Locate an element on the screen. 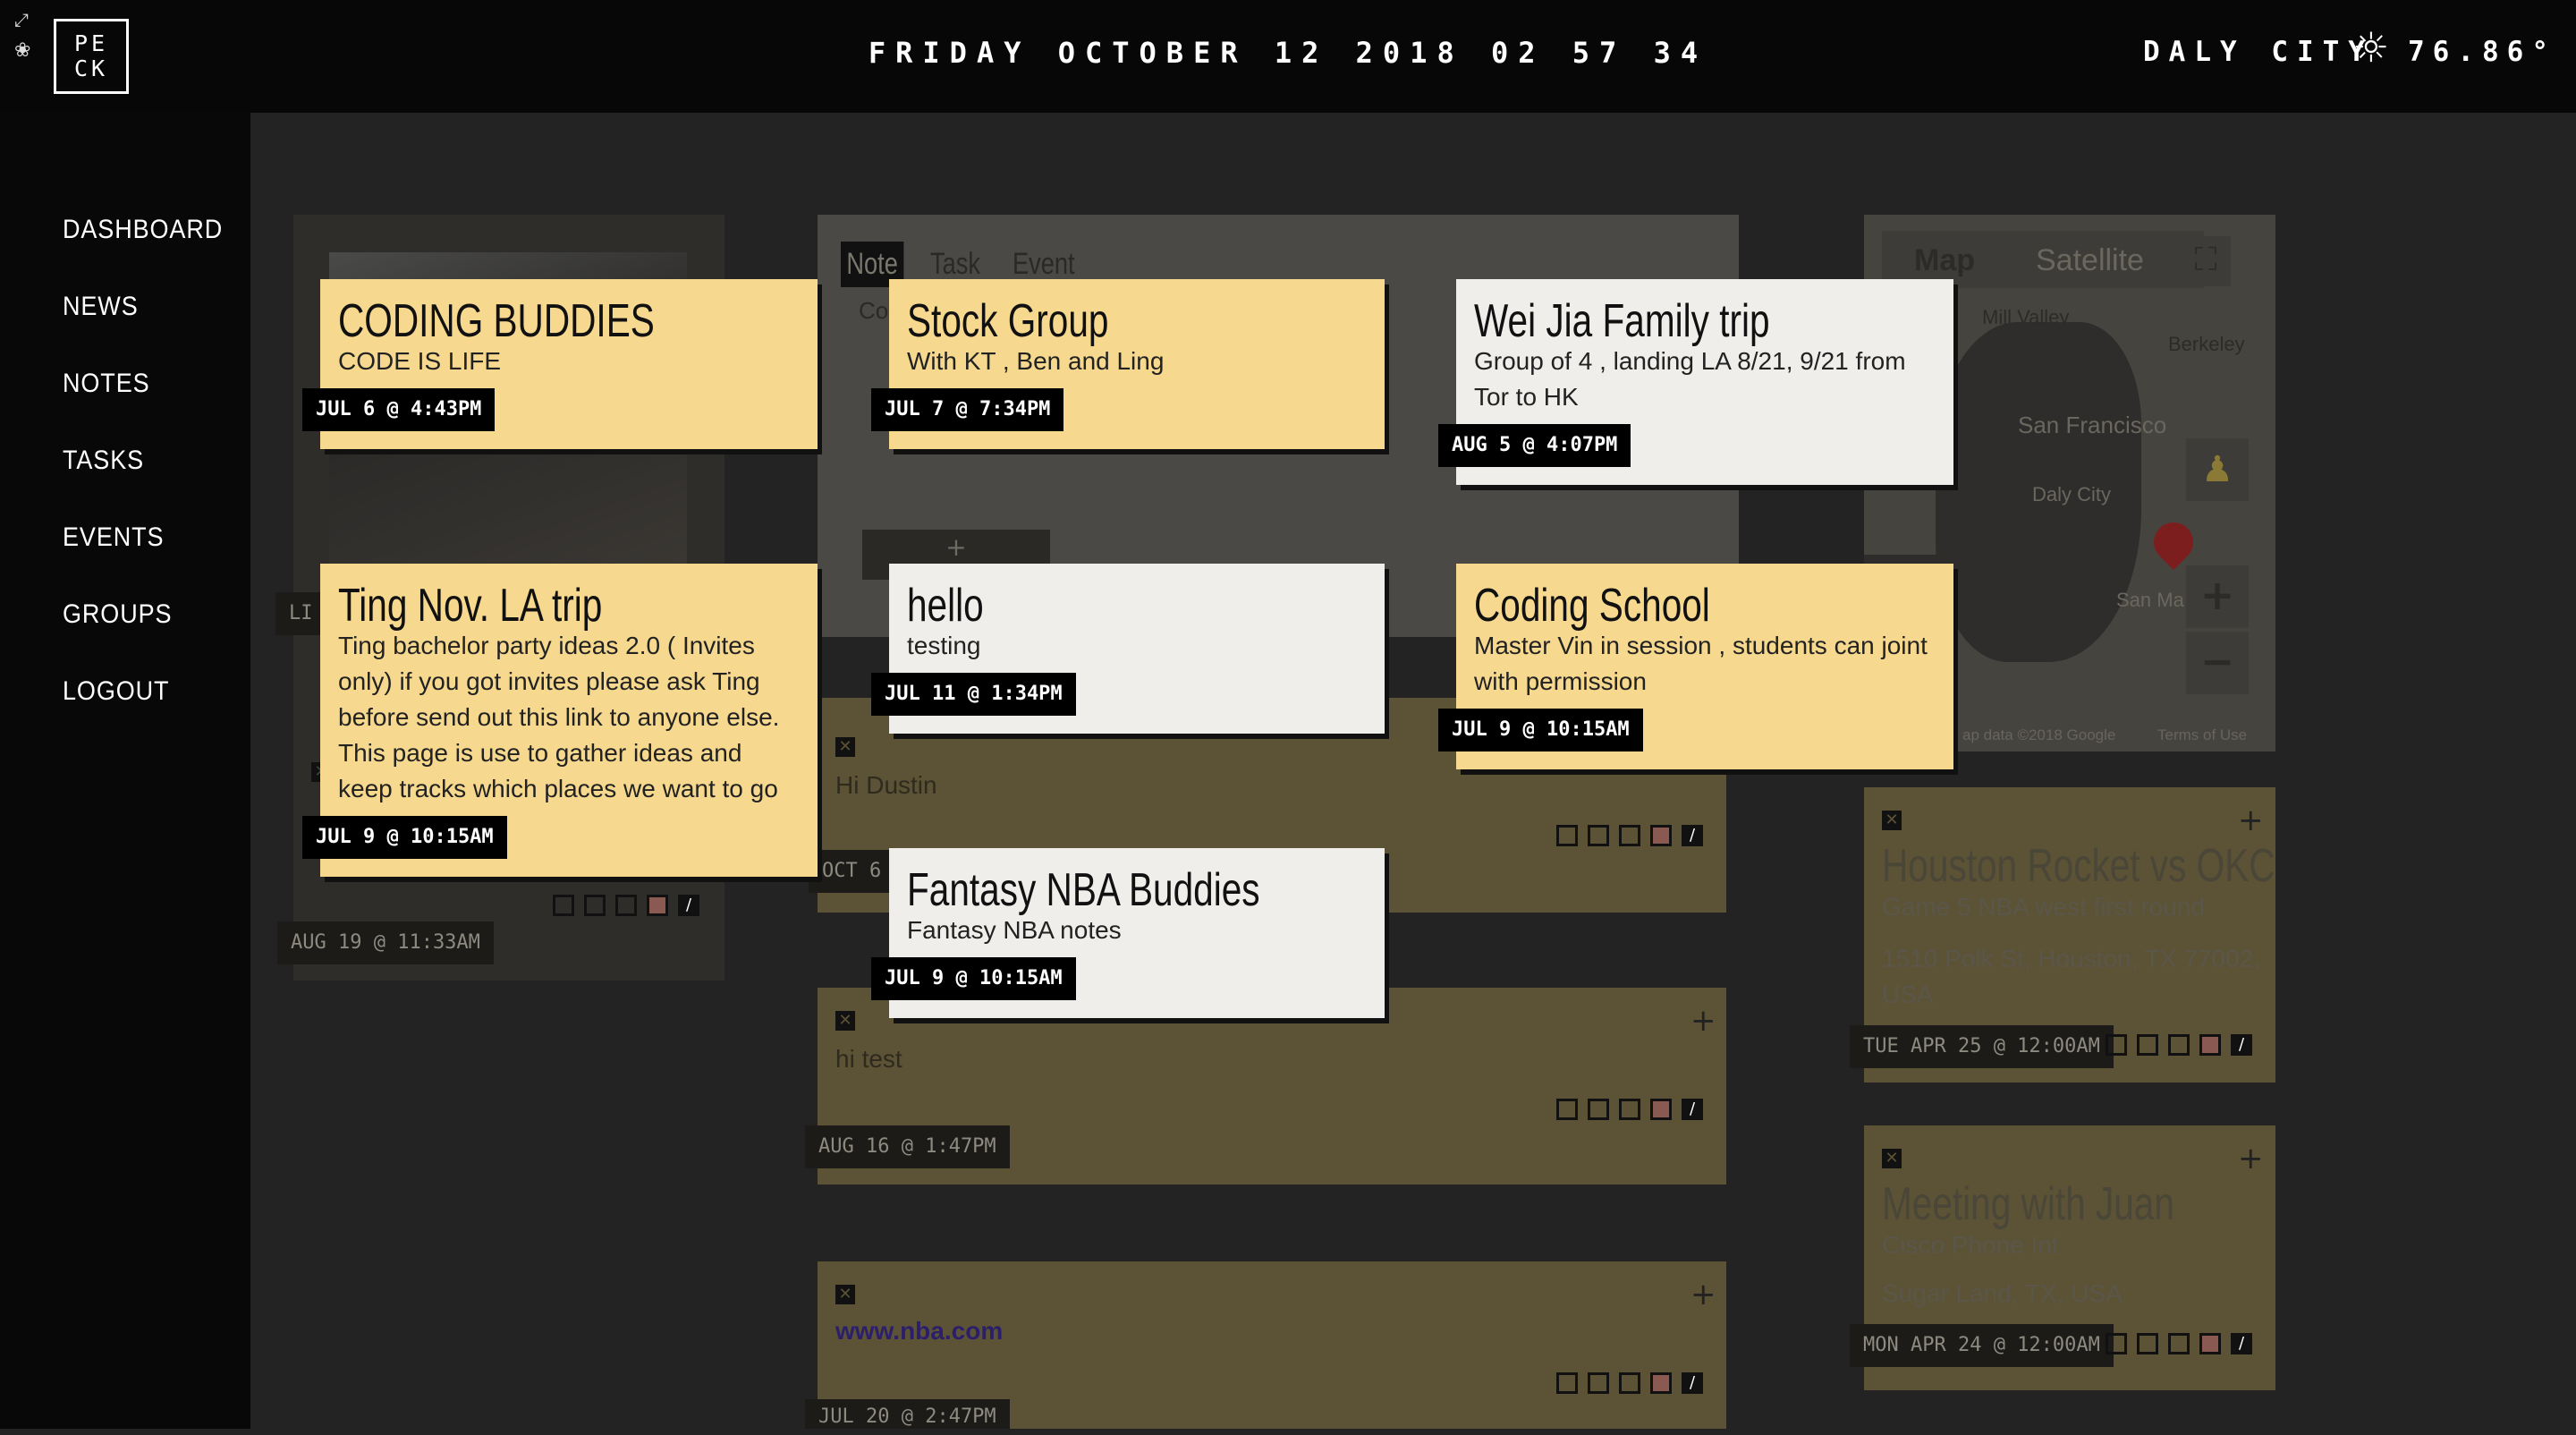  satellite-tab: Satellite is located at coordinates (2090, 260).